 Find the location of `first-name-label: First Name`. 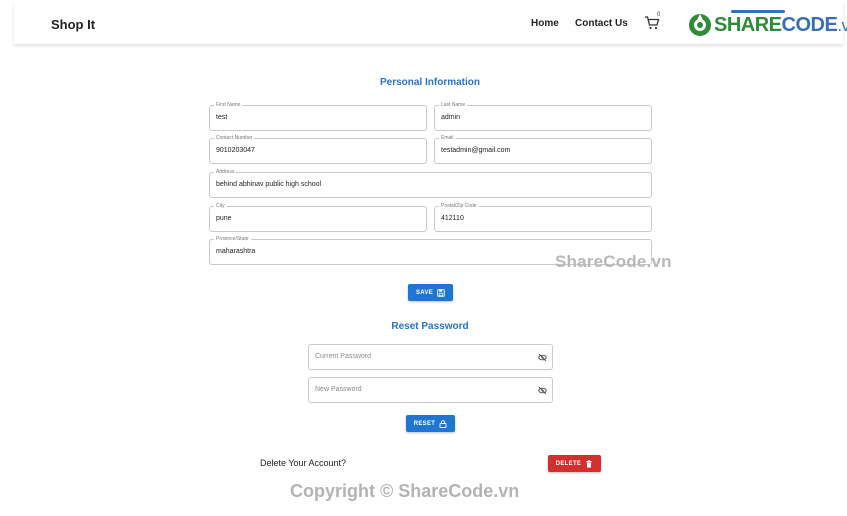

first-name-label: First Name is located at coordinates (228, 105).